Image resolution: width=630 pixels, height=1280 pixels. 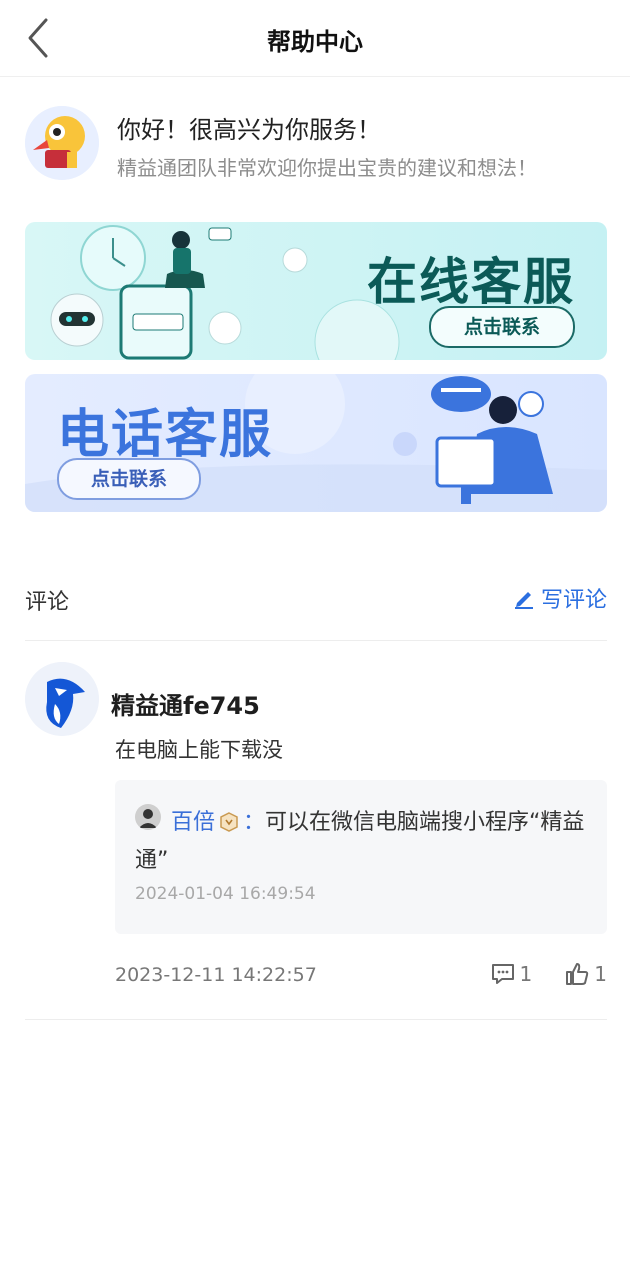 I want to click on edit-pencil-icon, so click(x=523, y=600).